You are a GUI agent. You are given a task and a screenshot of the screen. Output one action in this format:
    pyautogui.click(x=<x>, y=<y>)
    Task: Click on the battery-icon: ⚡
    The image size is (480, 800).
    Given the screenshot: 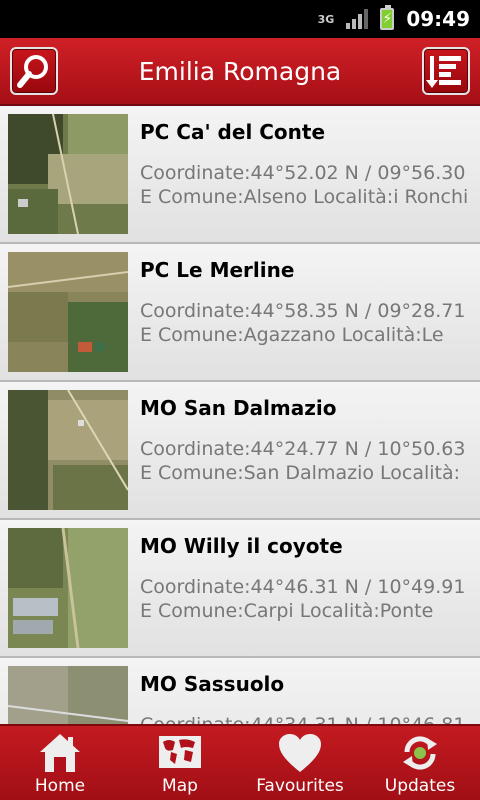 What is the action you would take?
    pyautogui.click(x=387, y=17)
    